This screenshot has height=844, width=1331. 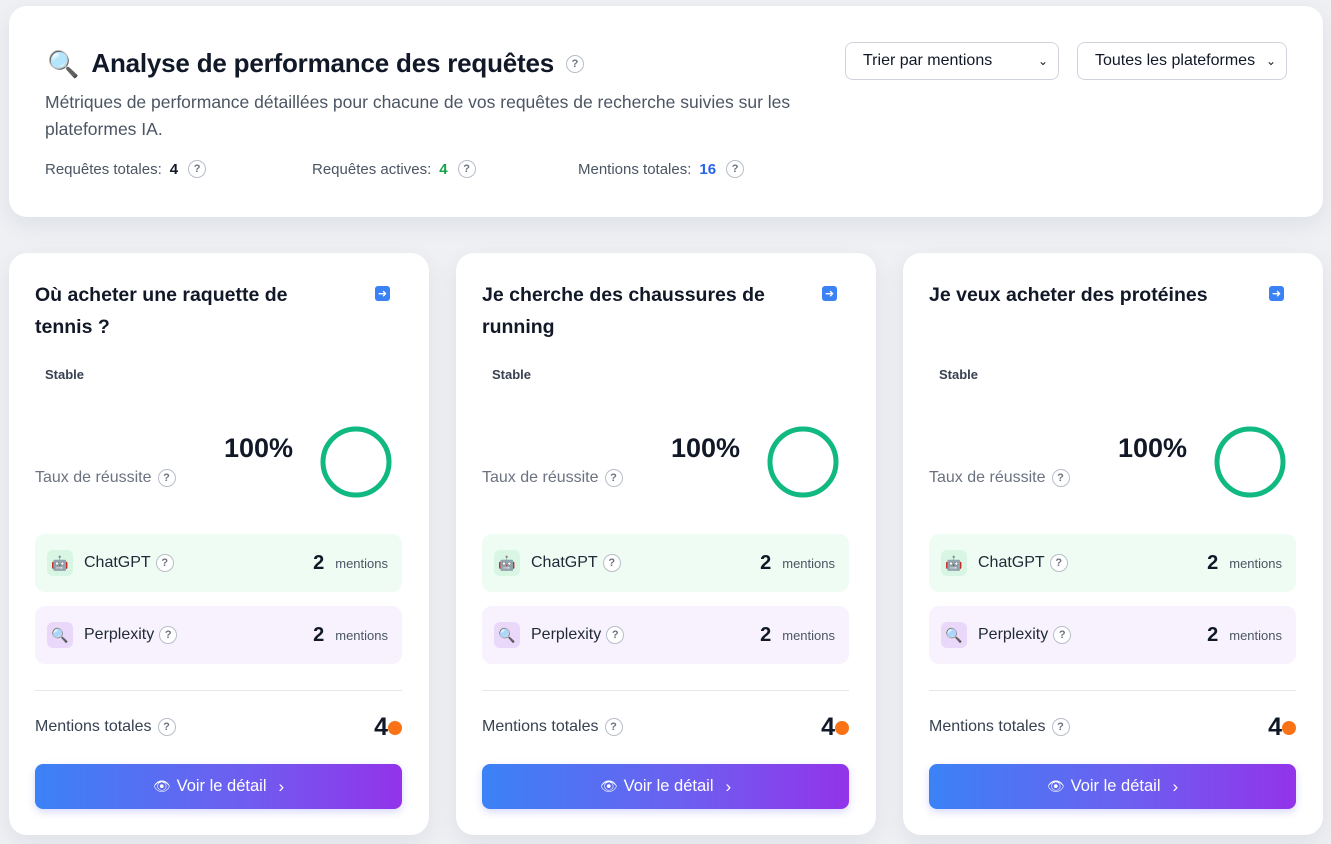 What do you see at coordinates (323, 63) in the screenshot?
I see `page-title: Analyse de performance des requêtes` at bounding box center [323, 63].